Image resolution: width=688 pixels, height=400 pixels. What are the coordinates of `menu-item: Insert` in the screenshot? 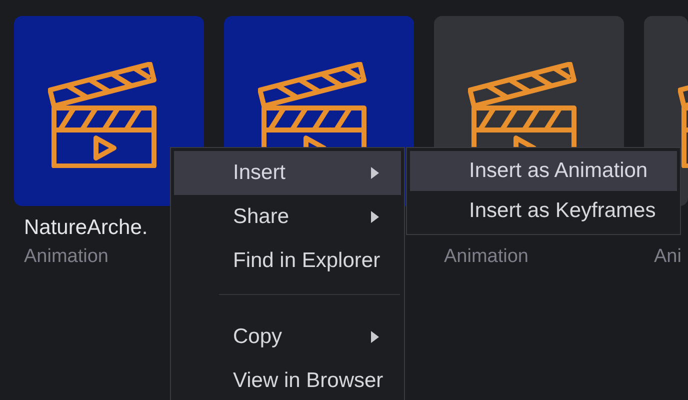 It's located at (287, 173).